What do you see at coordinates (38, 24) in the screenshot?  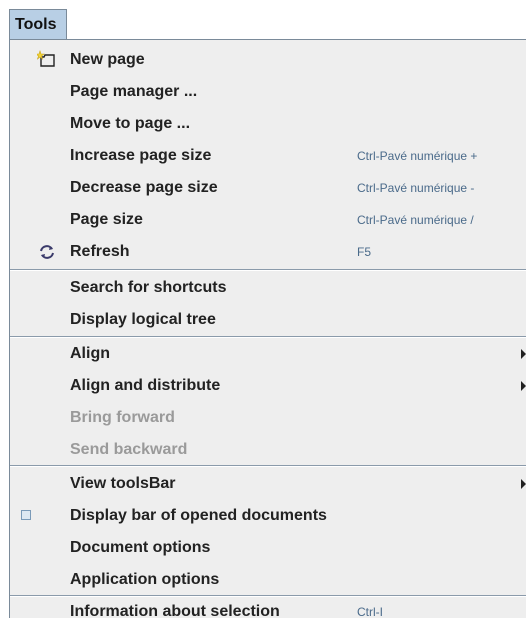 I see `tools-menu: Tools` at bounding box center [38, 24].